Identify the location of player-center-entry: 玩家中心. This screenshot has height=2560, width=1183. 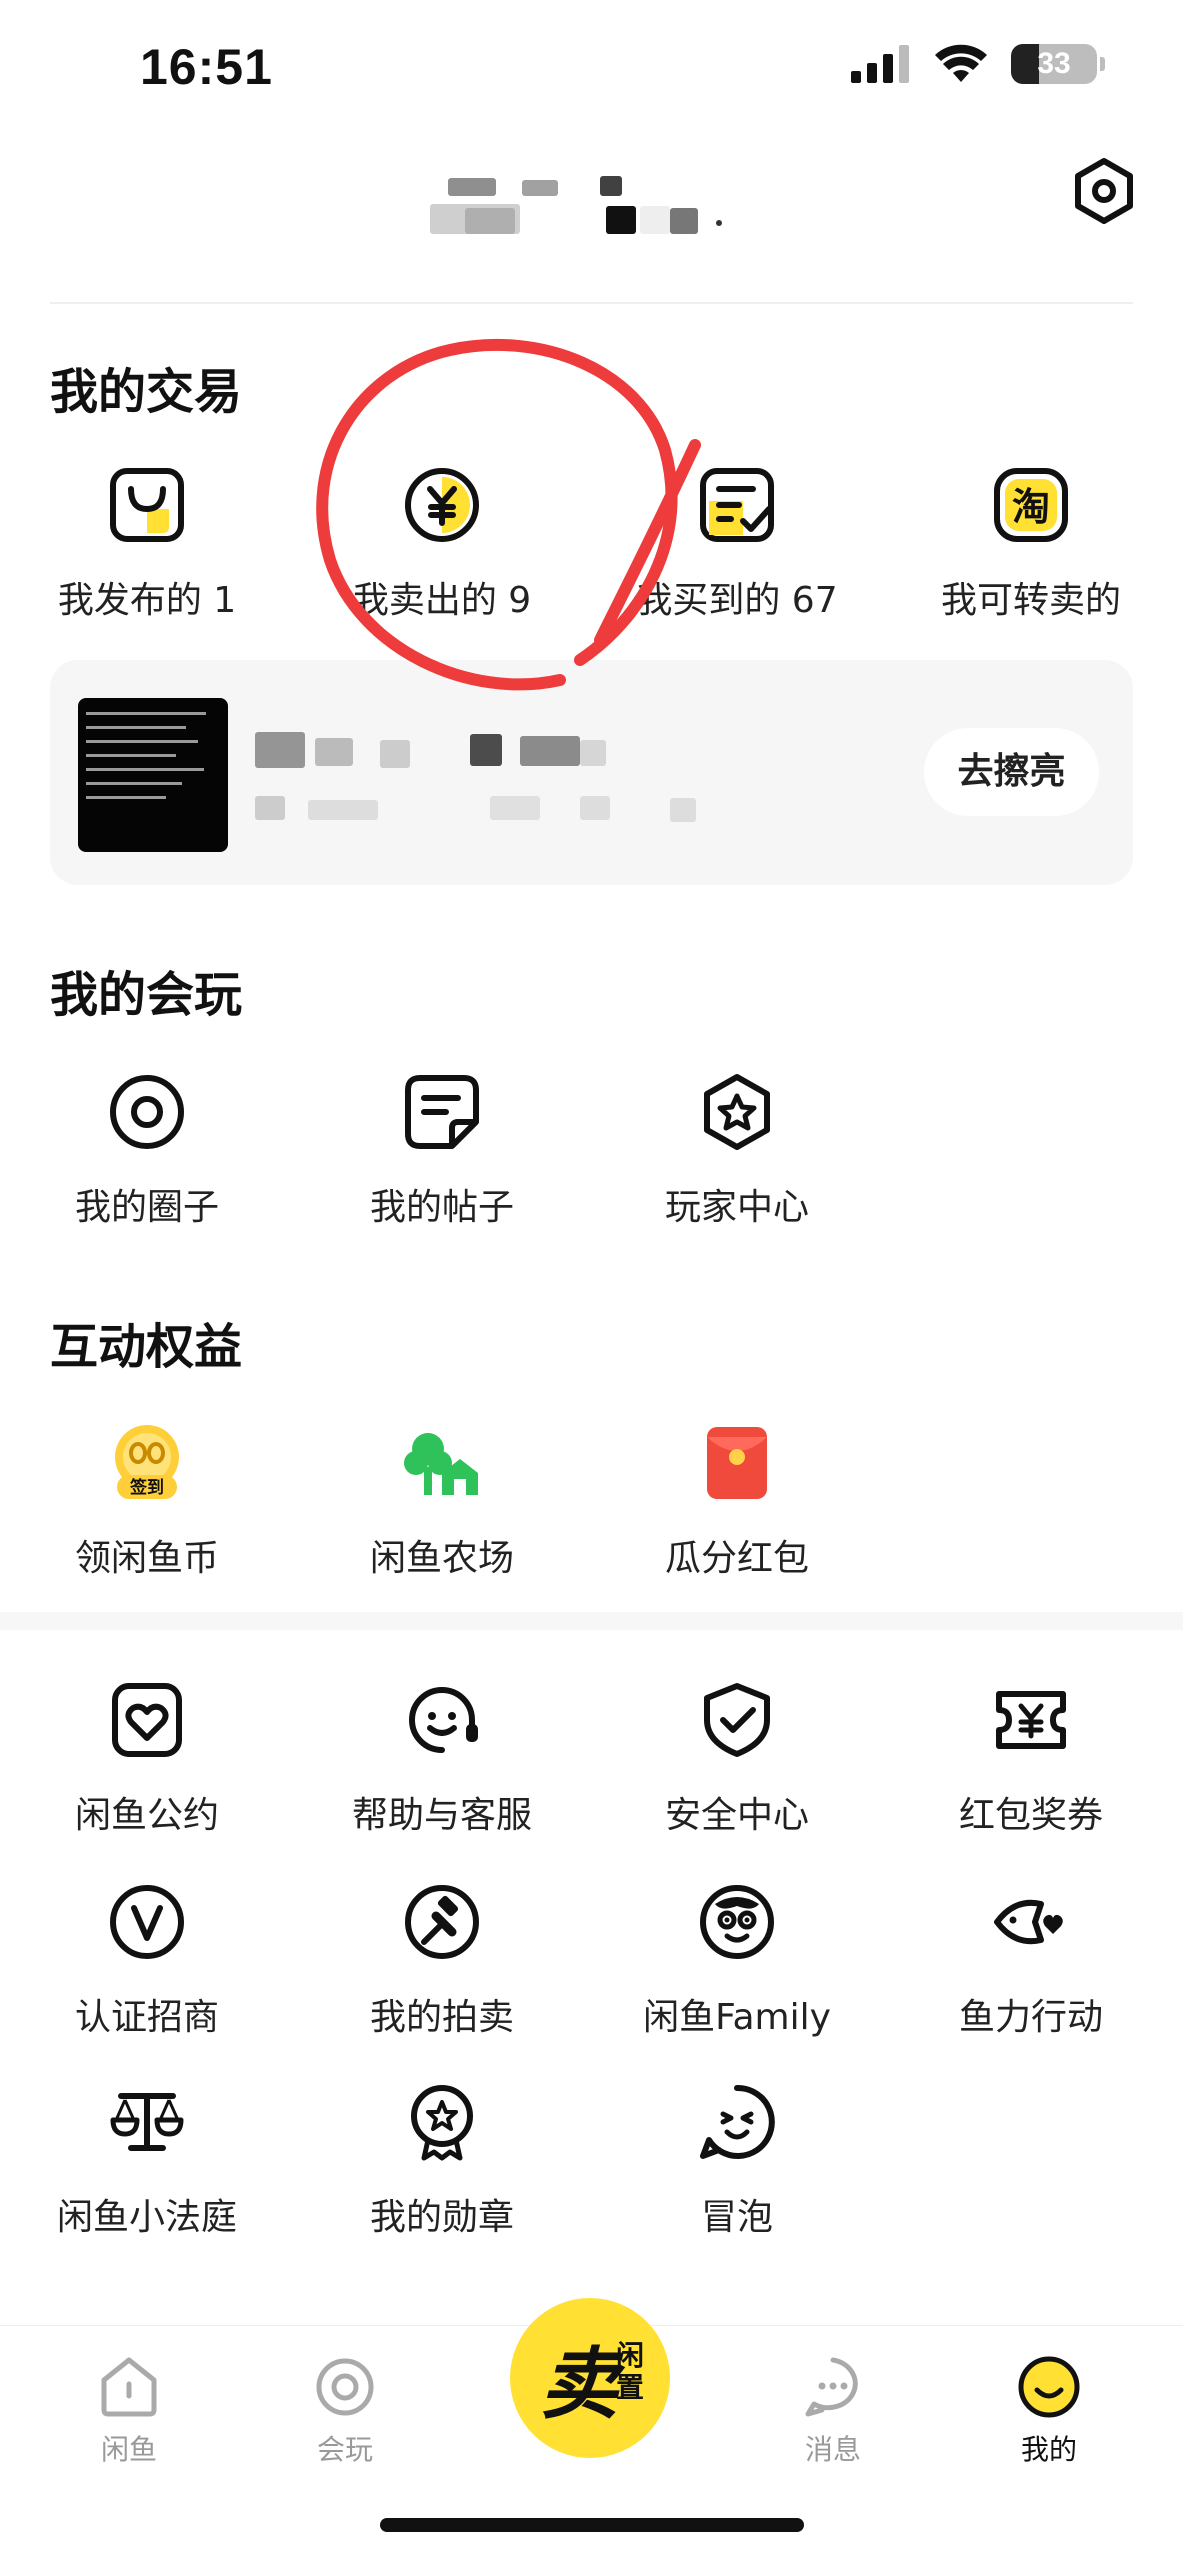
(737, 1151).